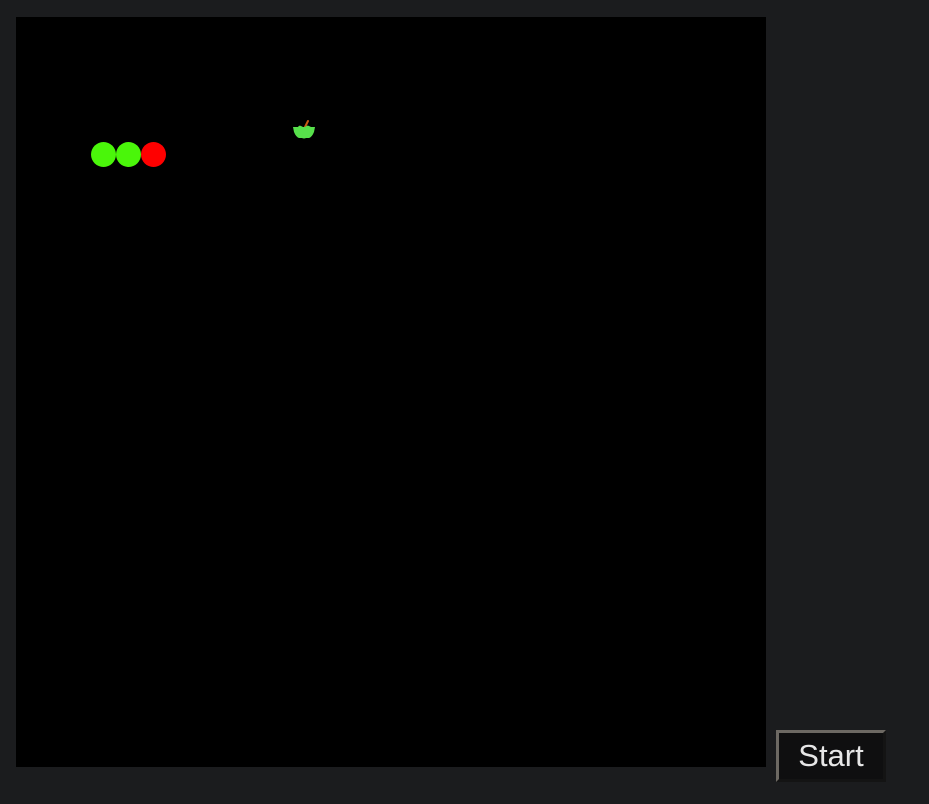 This screenshot has height=804, width=929. I want to click on snake-head, so click(153, 154).